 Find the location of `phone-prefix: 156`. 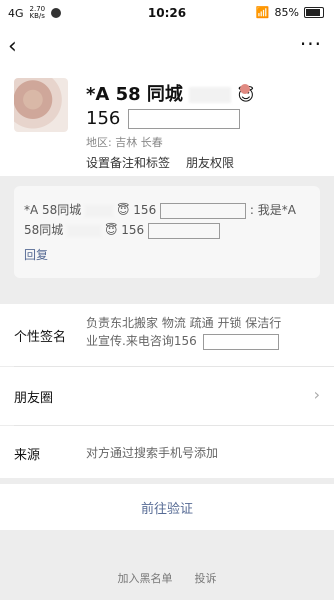

phone-prefix: 156 is located at coordinates (103, 118).